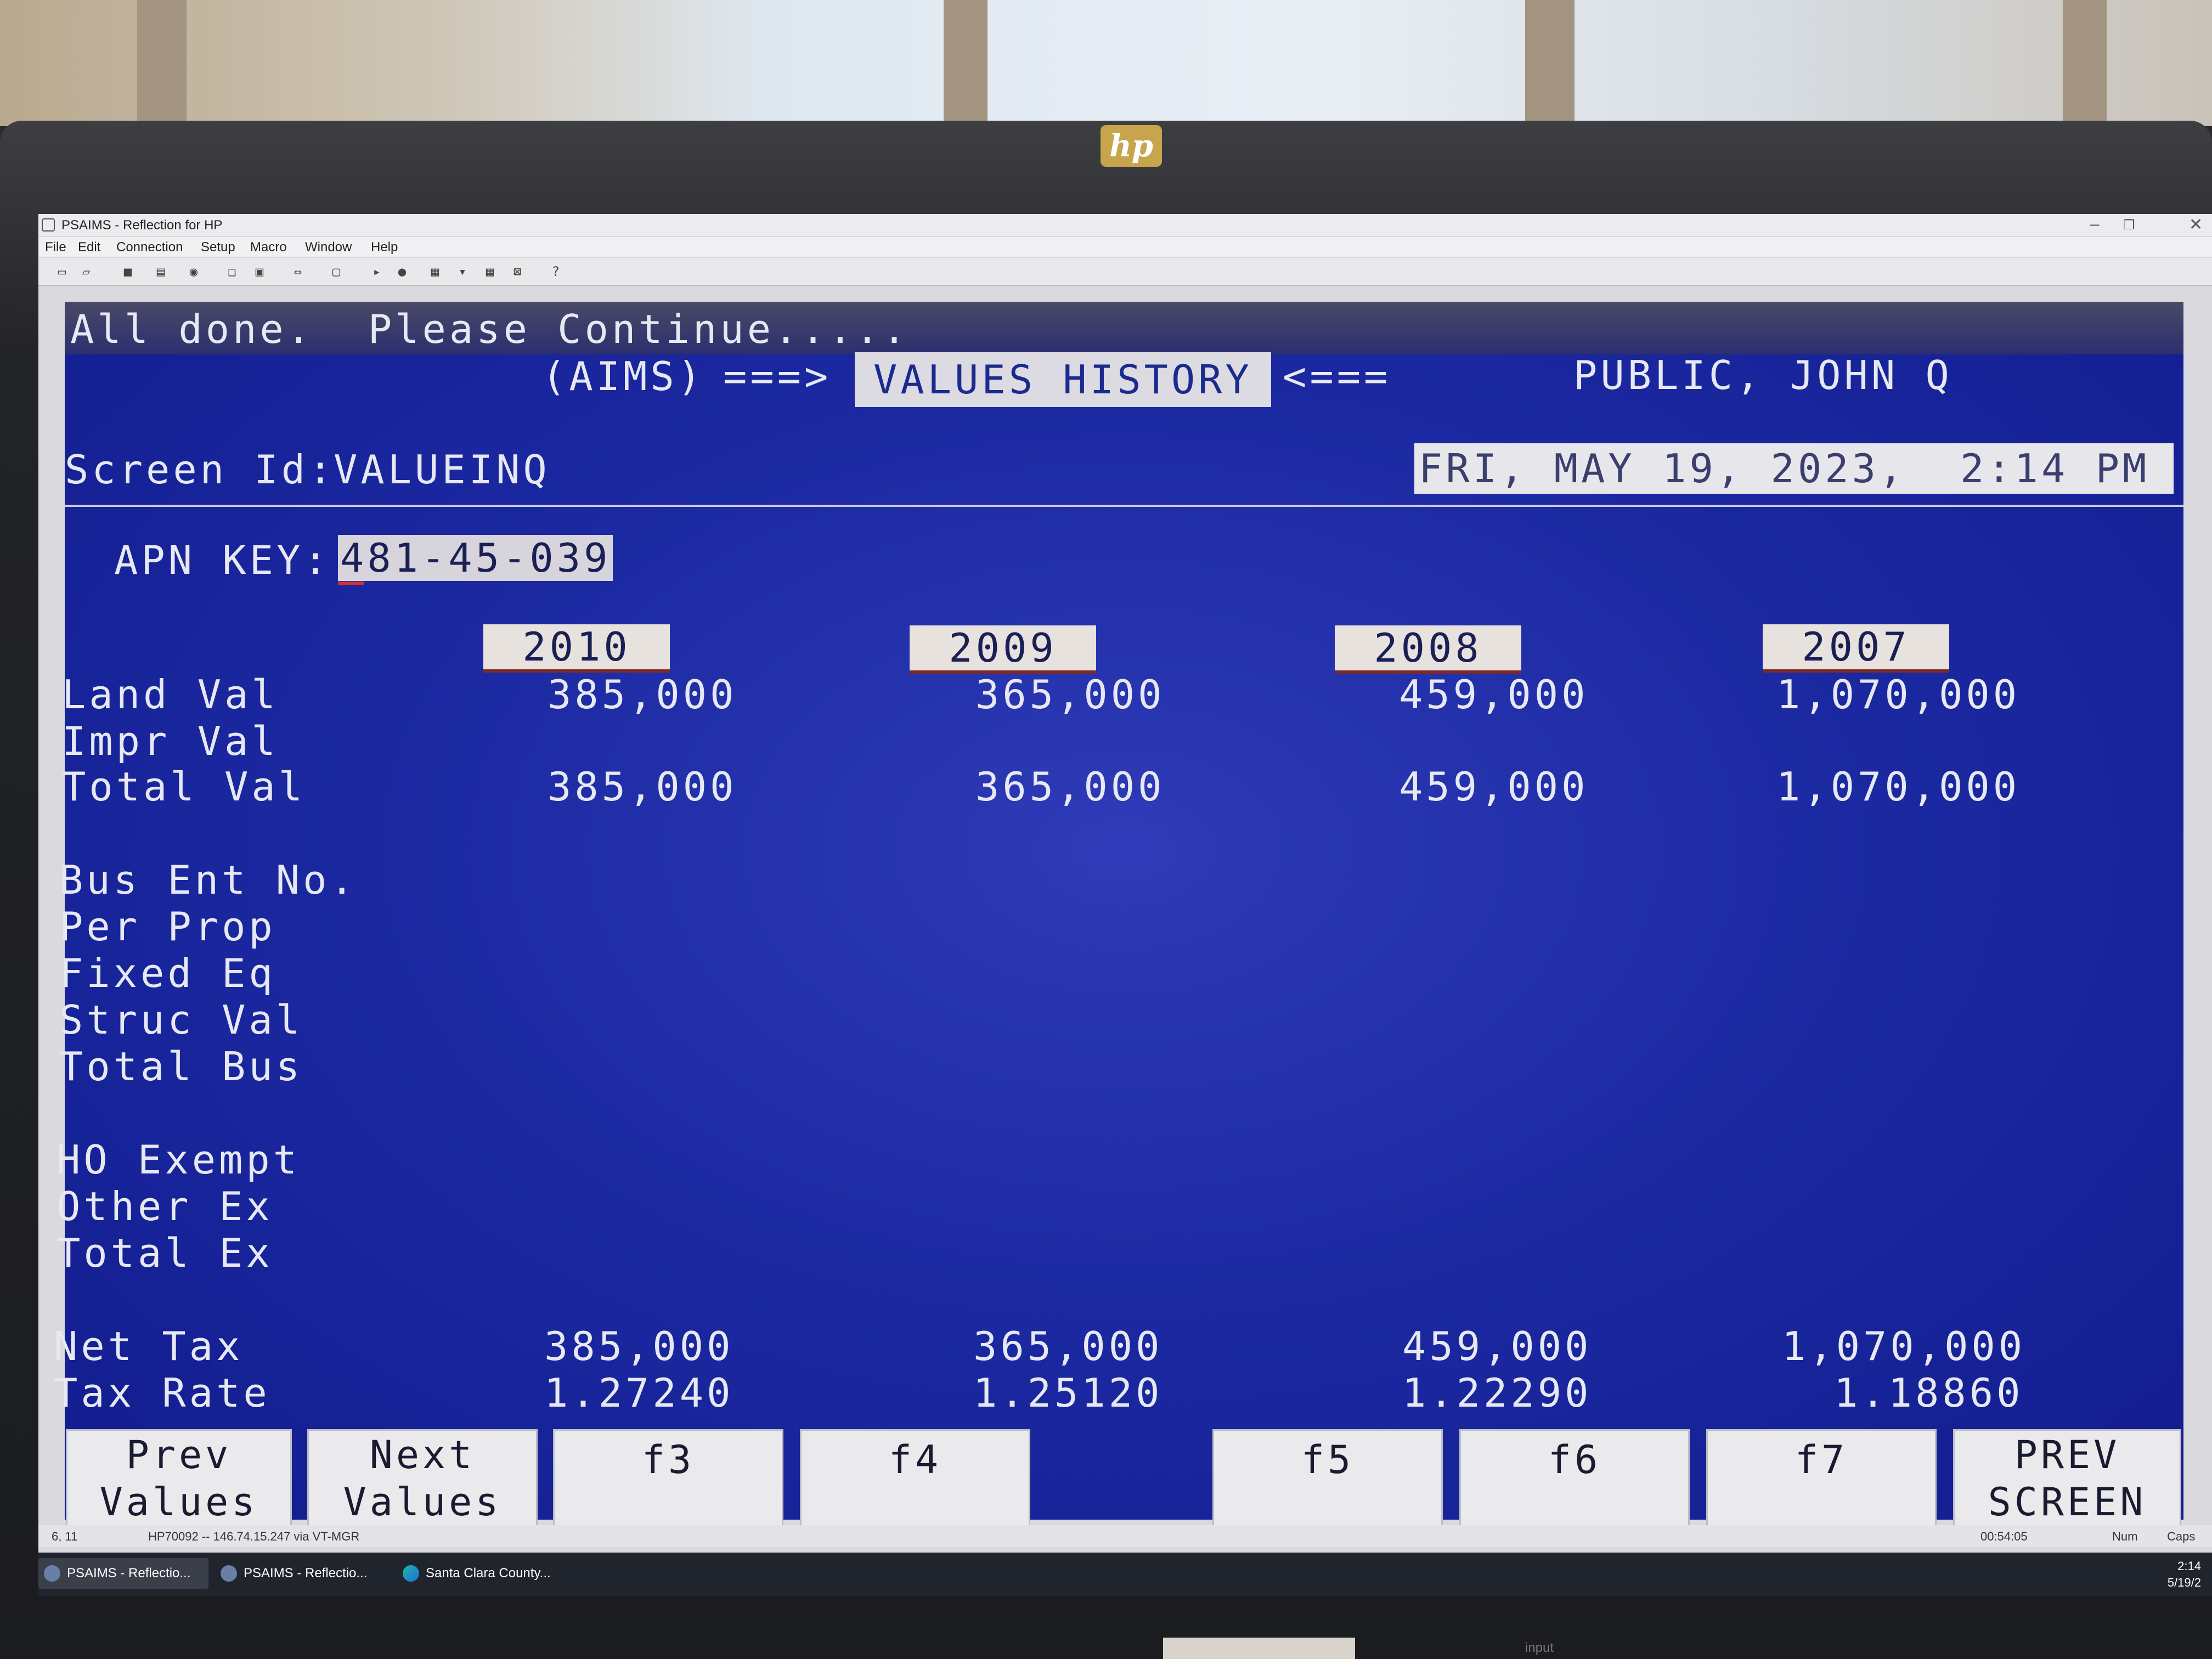 The image size is (2212, 1659). Describe the element at coordinates (642, 787) in the screenshot. I see `total-val-2010: 385,000` at that location.